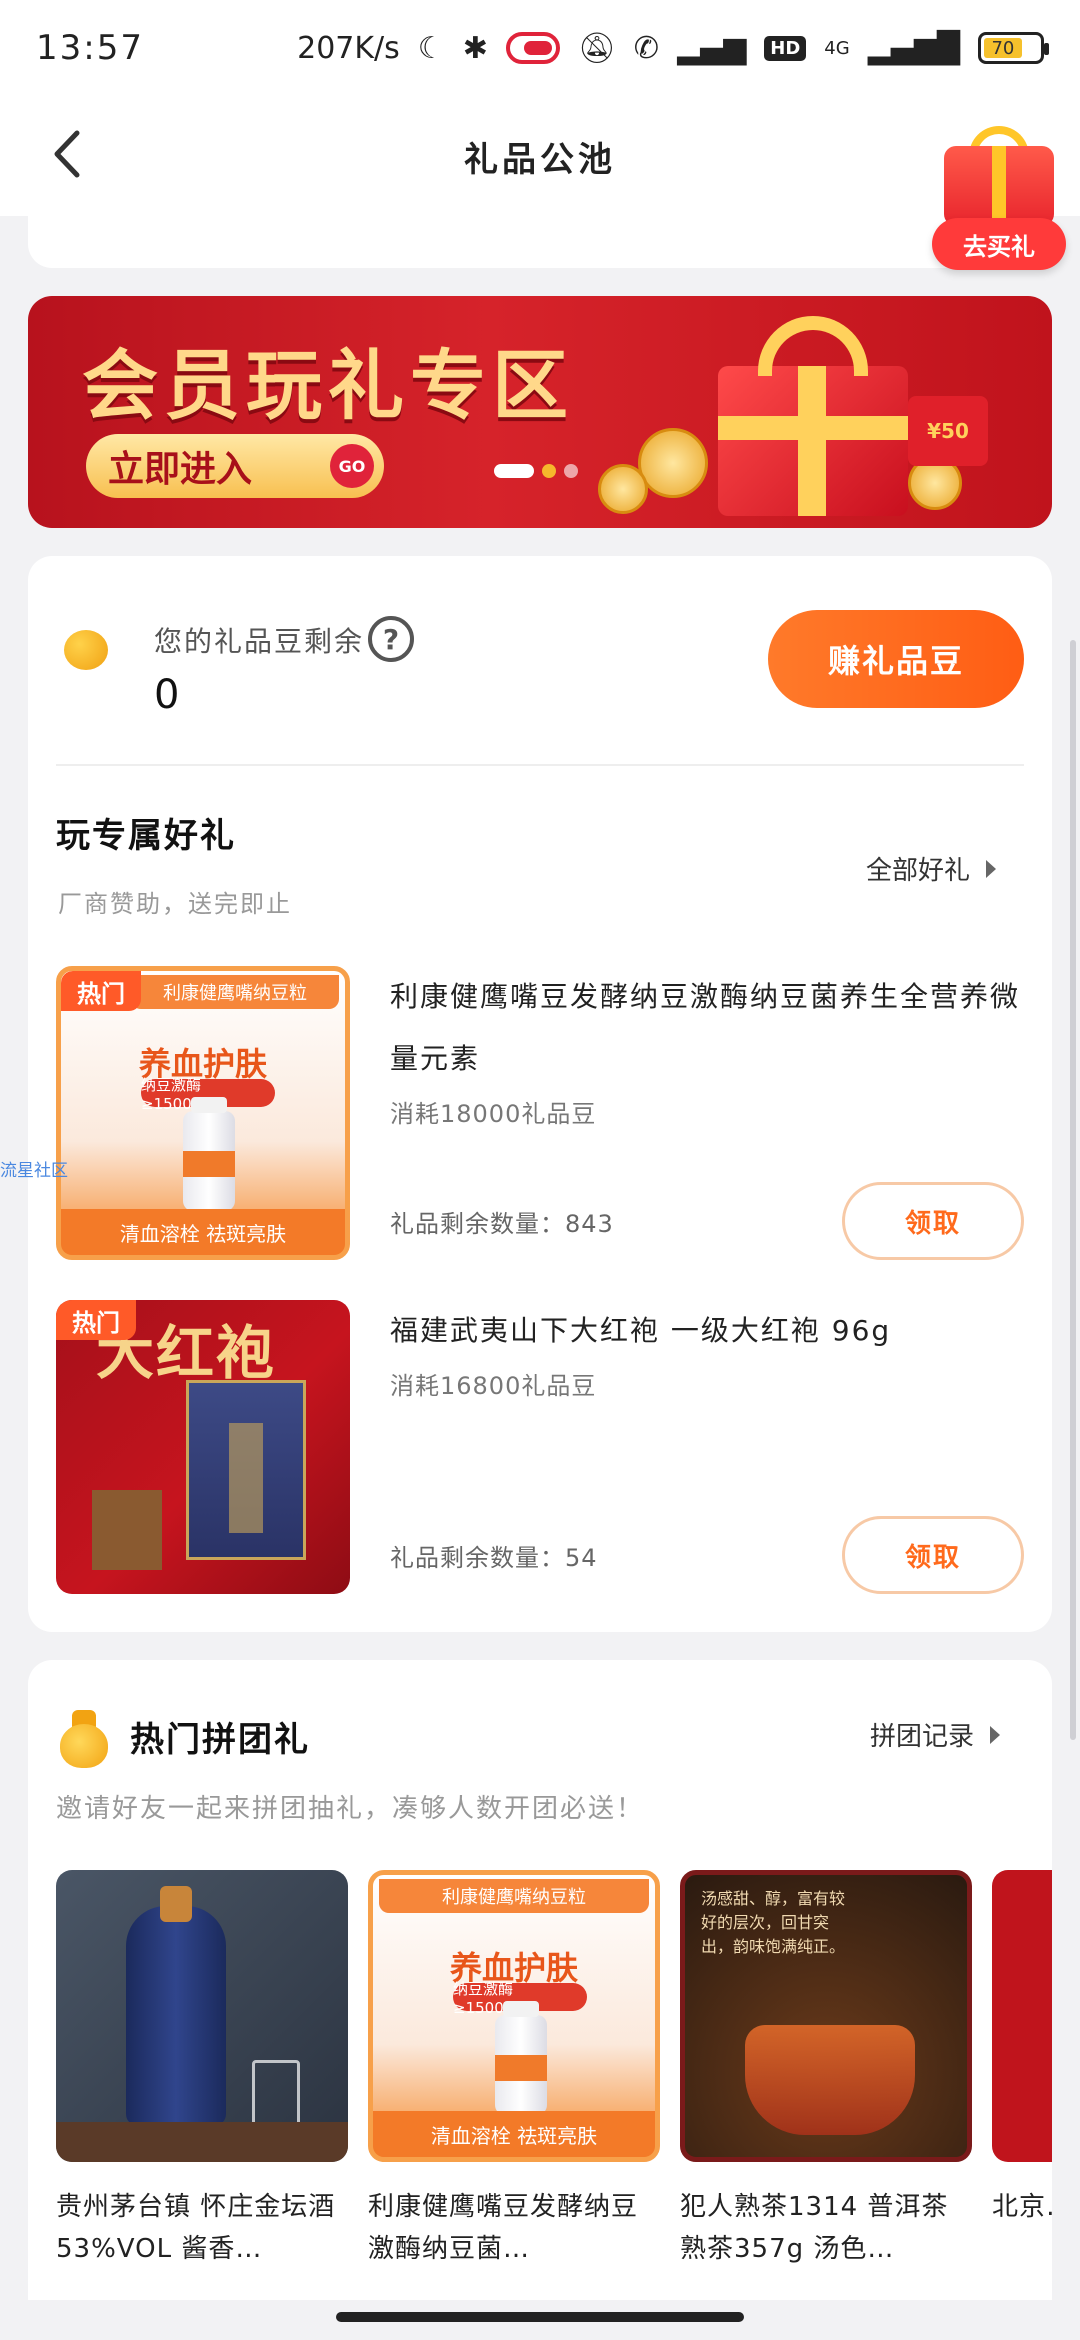 The width and height of the screenshot is (1080, 2340). I want to click on watermark: 流星社区, so click(34, 1171).